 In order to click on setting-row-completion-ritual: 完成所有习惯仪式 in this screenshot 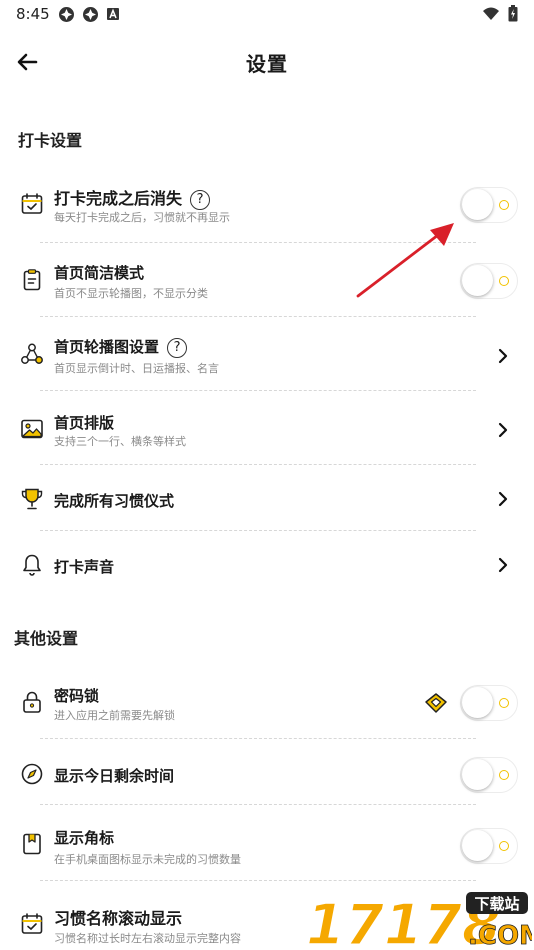, I will do `click(267, 500)`.